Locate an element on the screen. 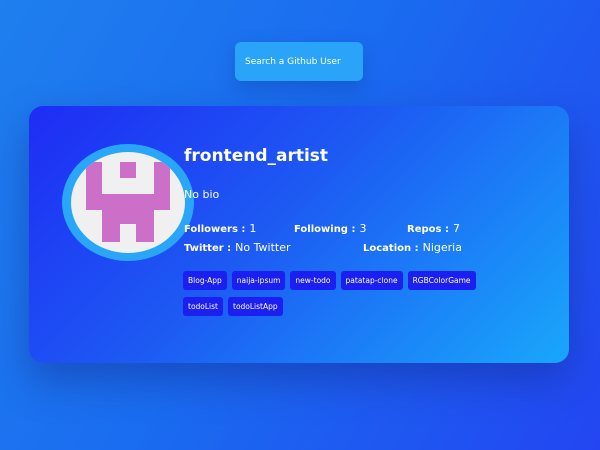 The height and width of the screenshot is (450, 600). twitter-value: No Twitter is located at coordinates (263, 247).